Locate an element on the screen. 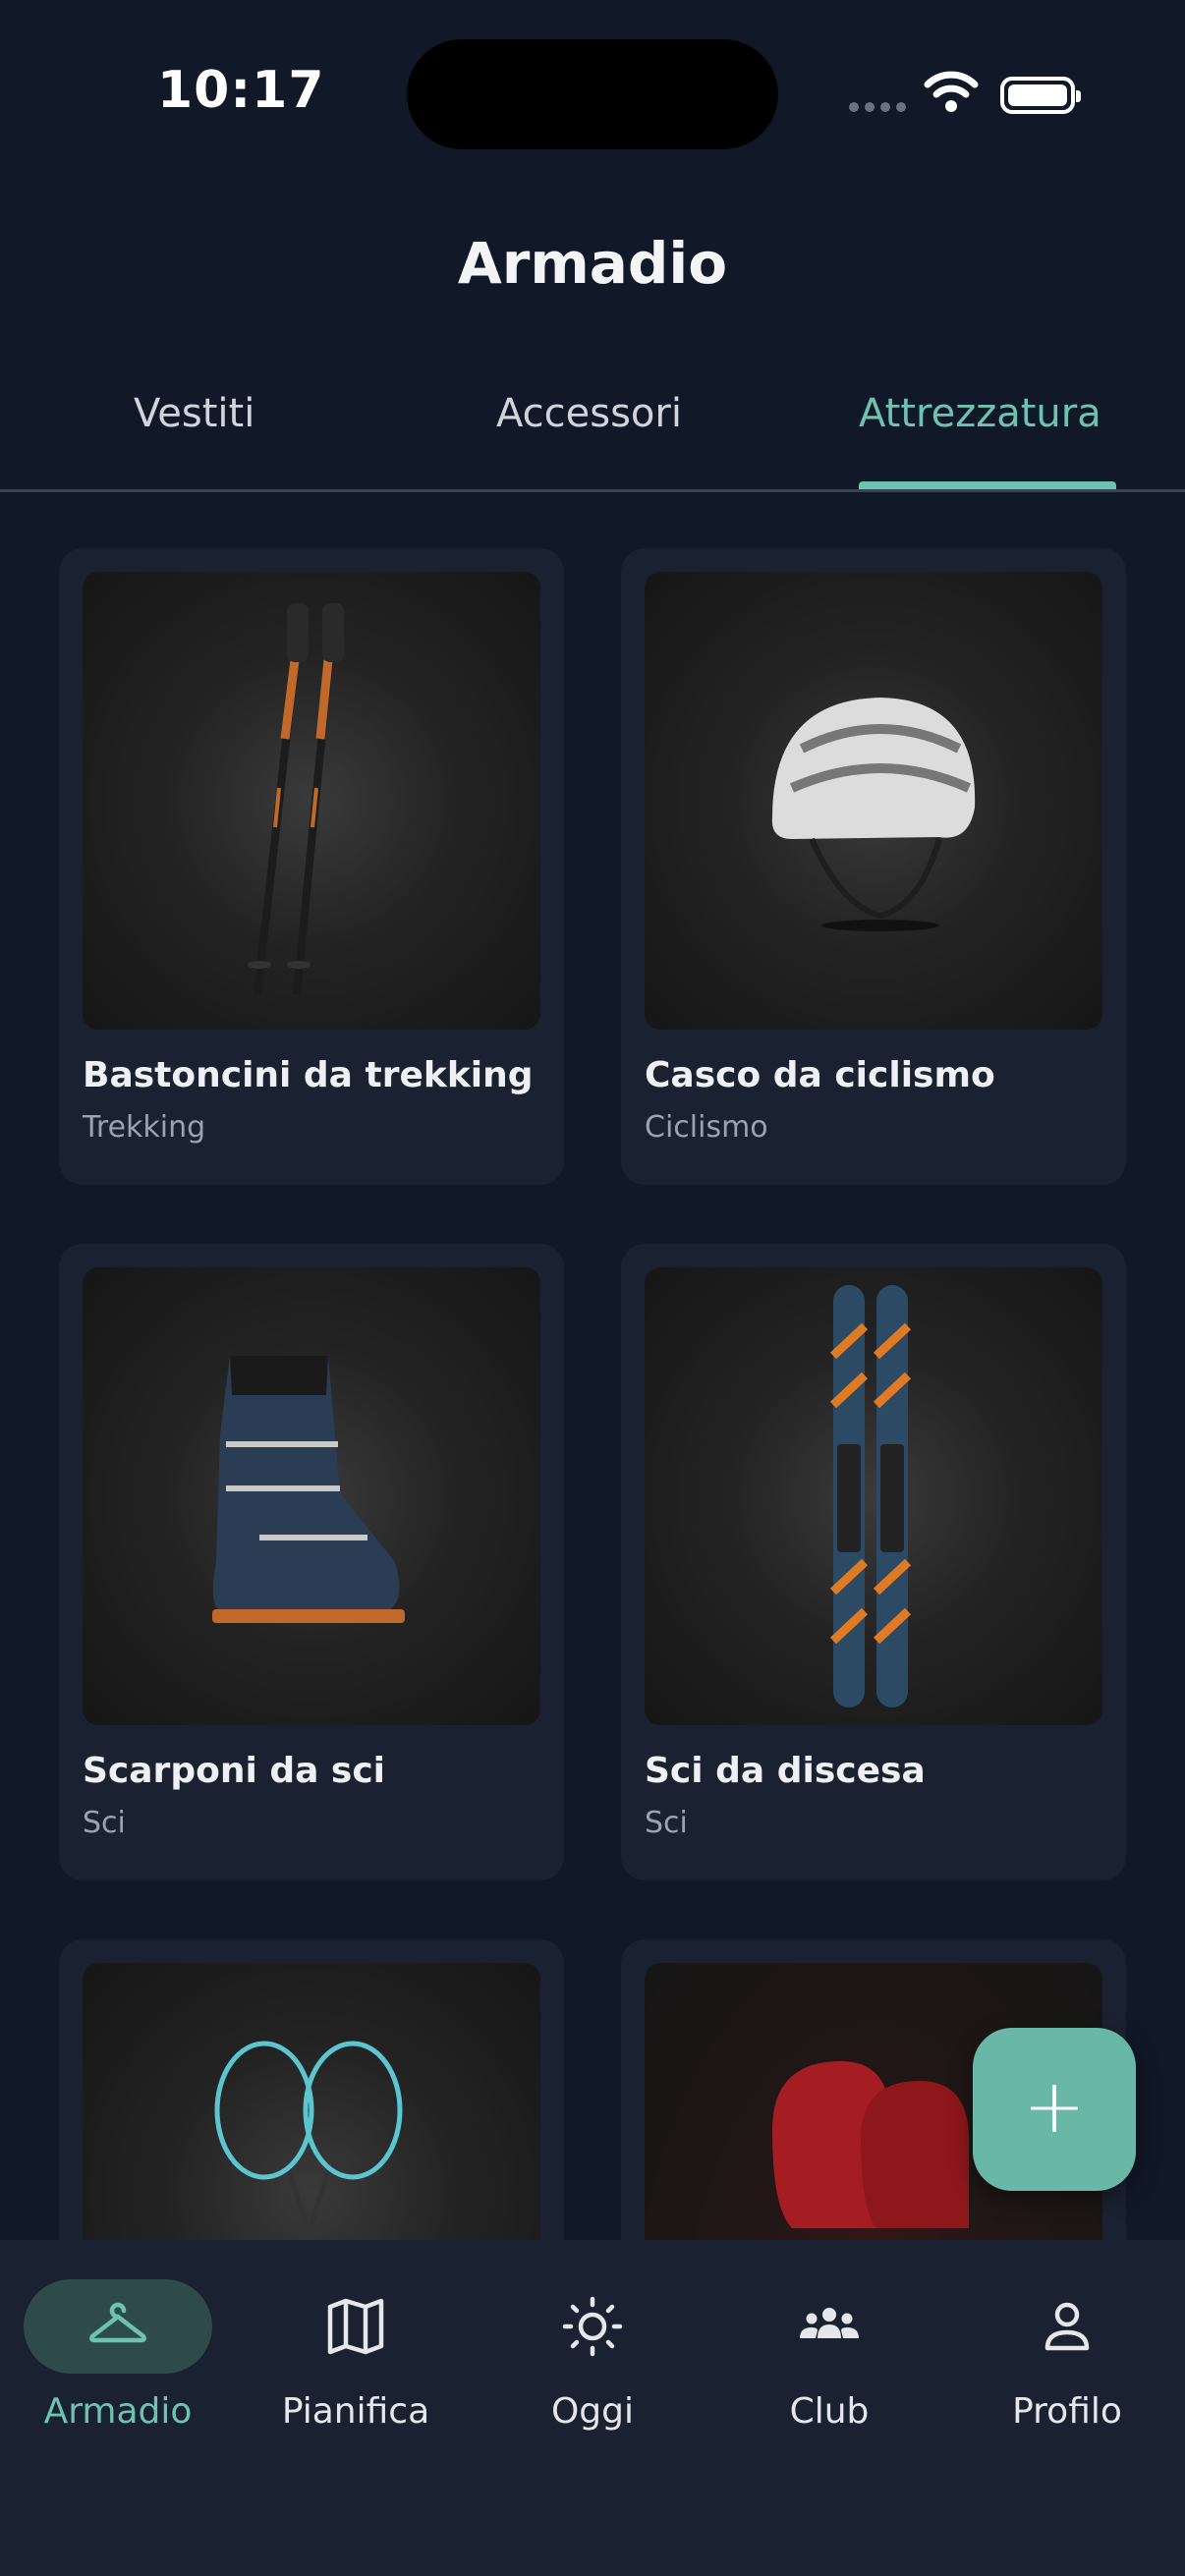 The image size is (1185, 2576). item-card: Scarponi da sci Sci is located at coordinates (312, 1562).